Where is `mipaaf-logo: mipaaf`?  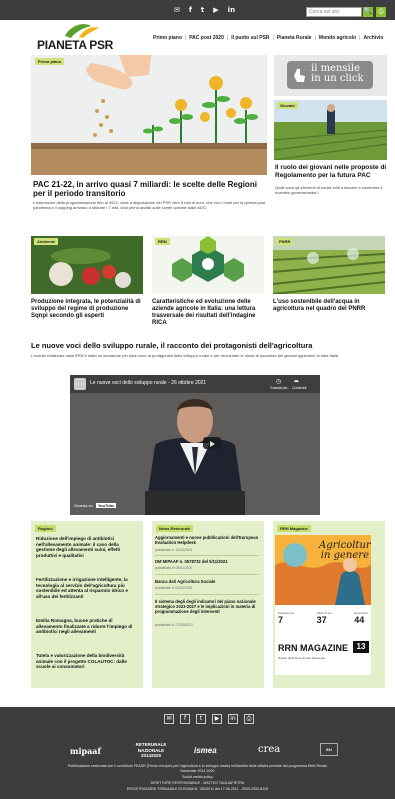
mipaaf-logo: mipaaf is located at coordinates (85, 751).